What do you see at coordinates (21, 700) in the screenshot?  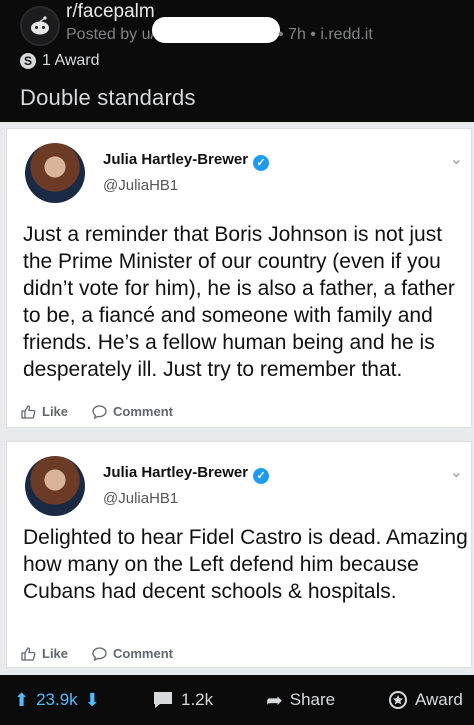 I see `upvote-icon: ⬆` at bounding box center [21, 700].